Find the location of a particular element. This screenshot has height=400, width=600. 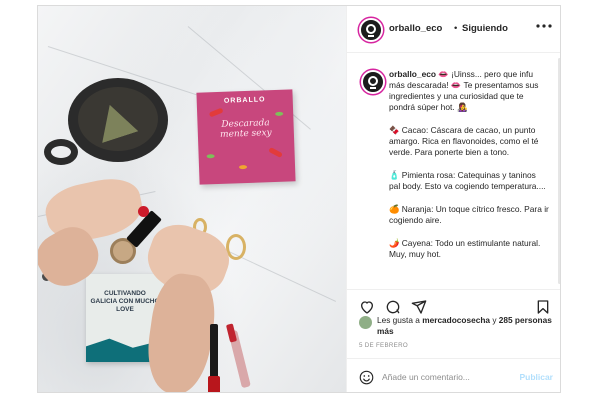

follow-status-button: Siguiendo is located at coordinates (485, 28).